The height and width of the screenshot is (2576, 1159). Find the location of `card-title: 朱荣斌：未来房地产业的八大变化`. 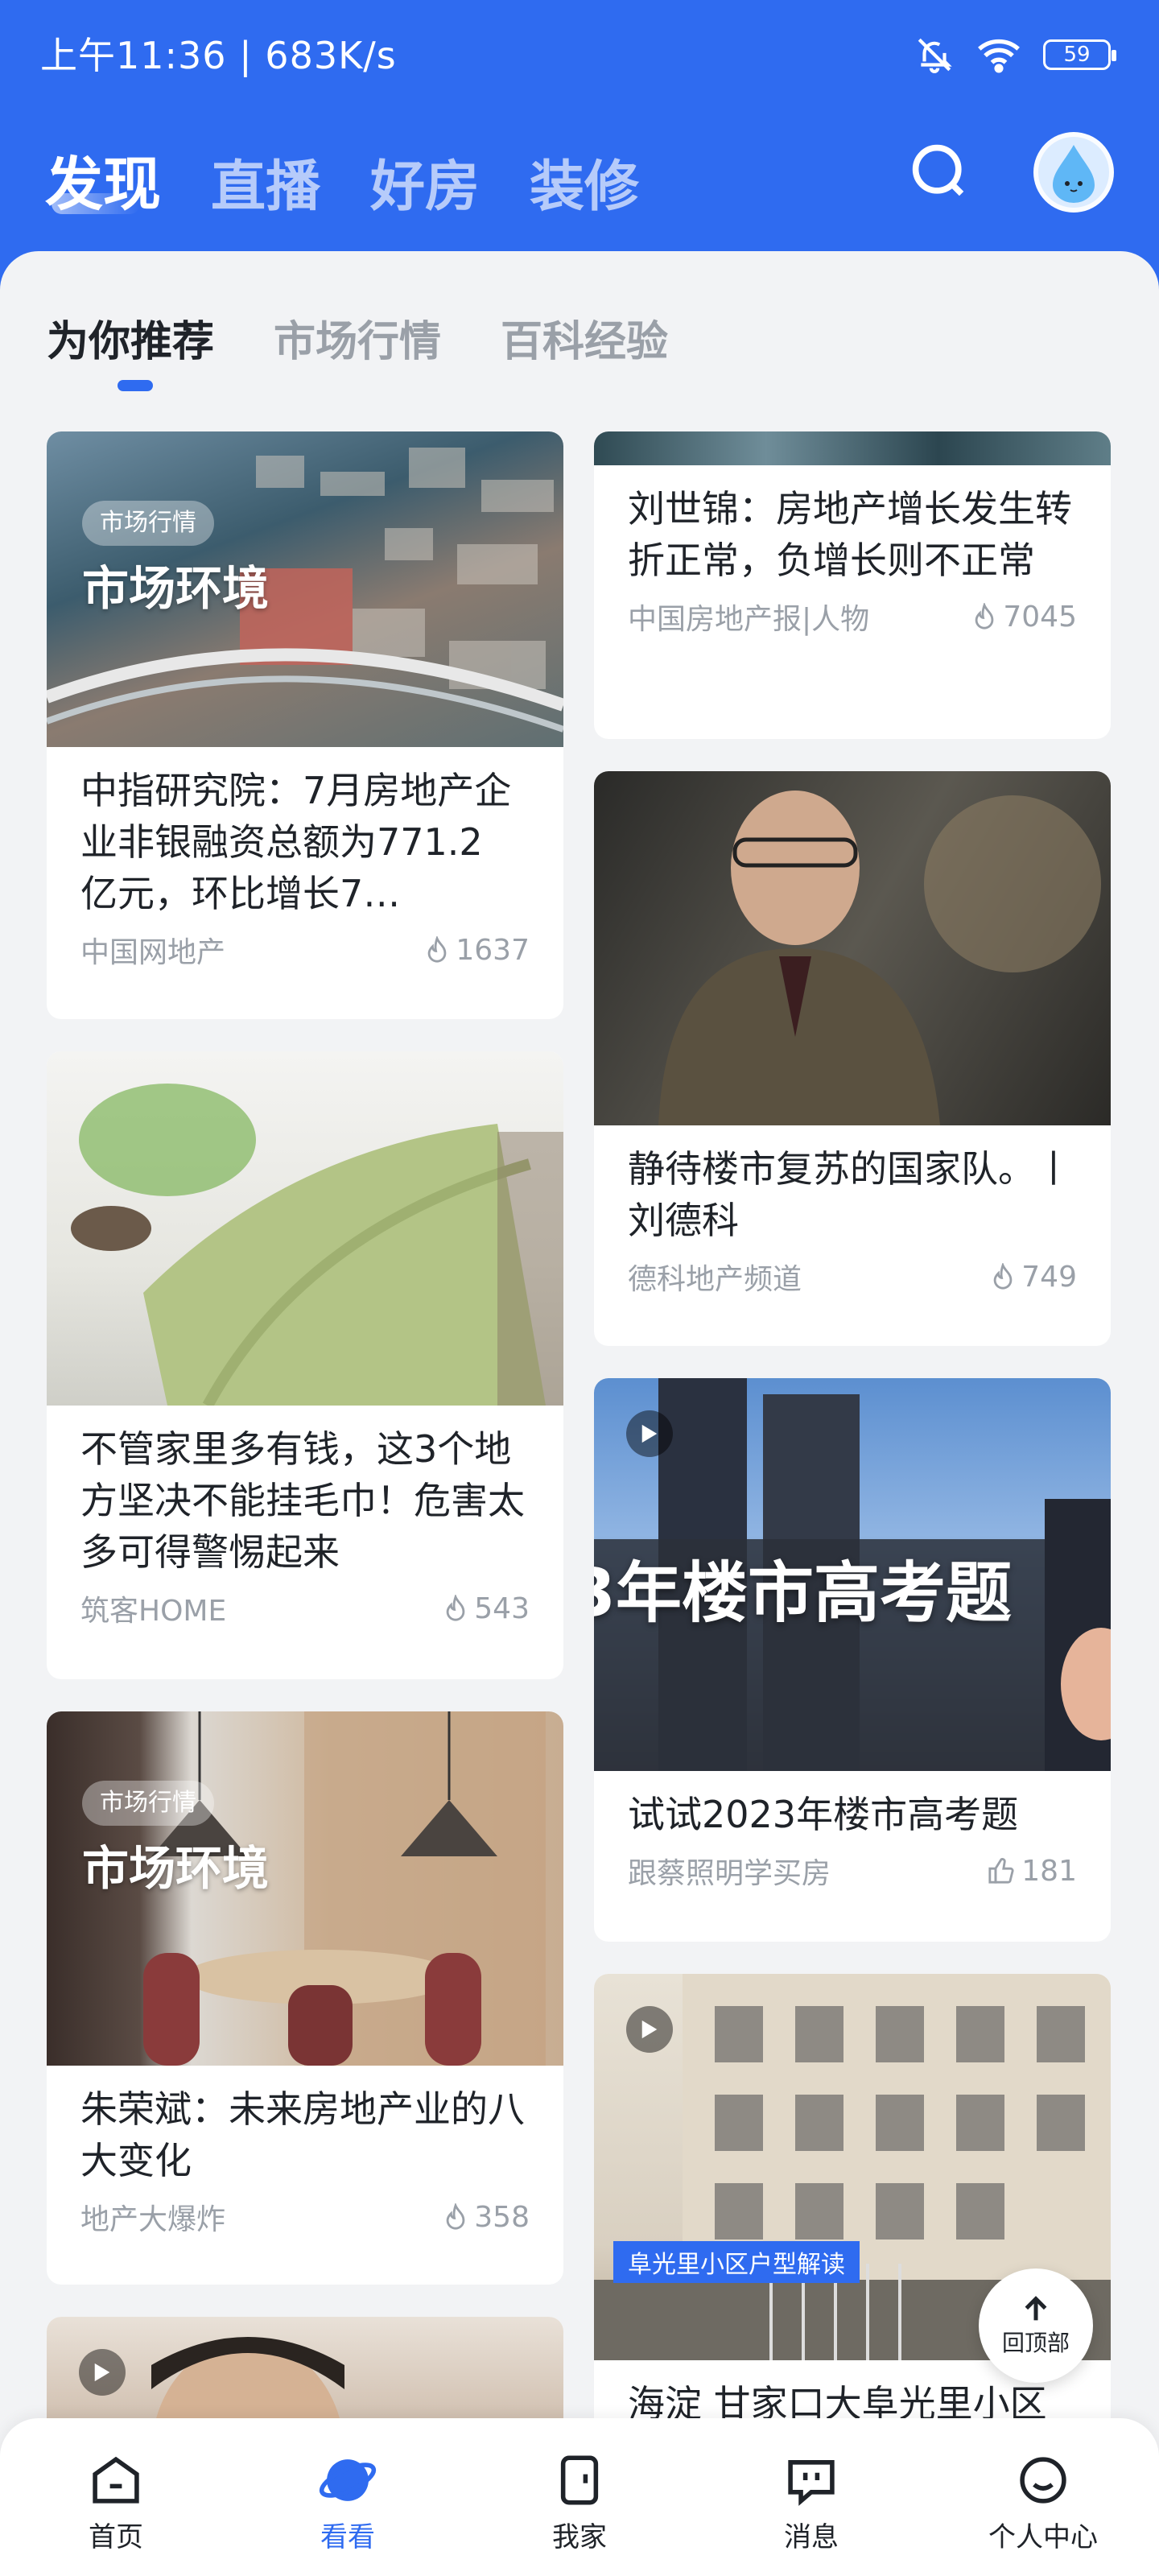

card-title: 朱荣斌：未来房地产业的八大变化 is located at coordinates (302, 2134).